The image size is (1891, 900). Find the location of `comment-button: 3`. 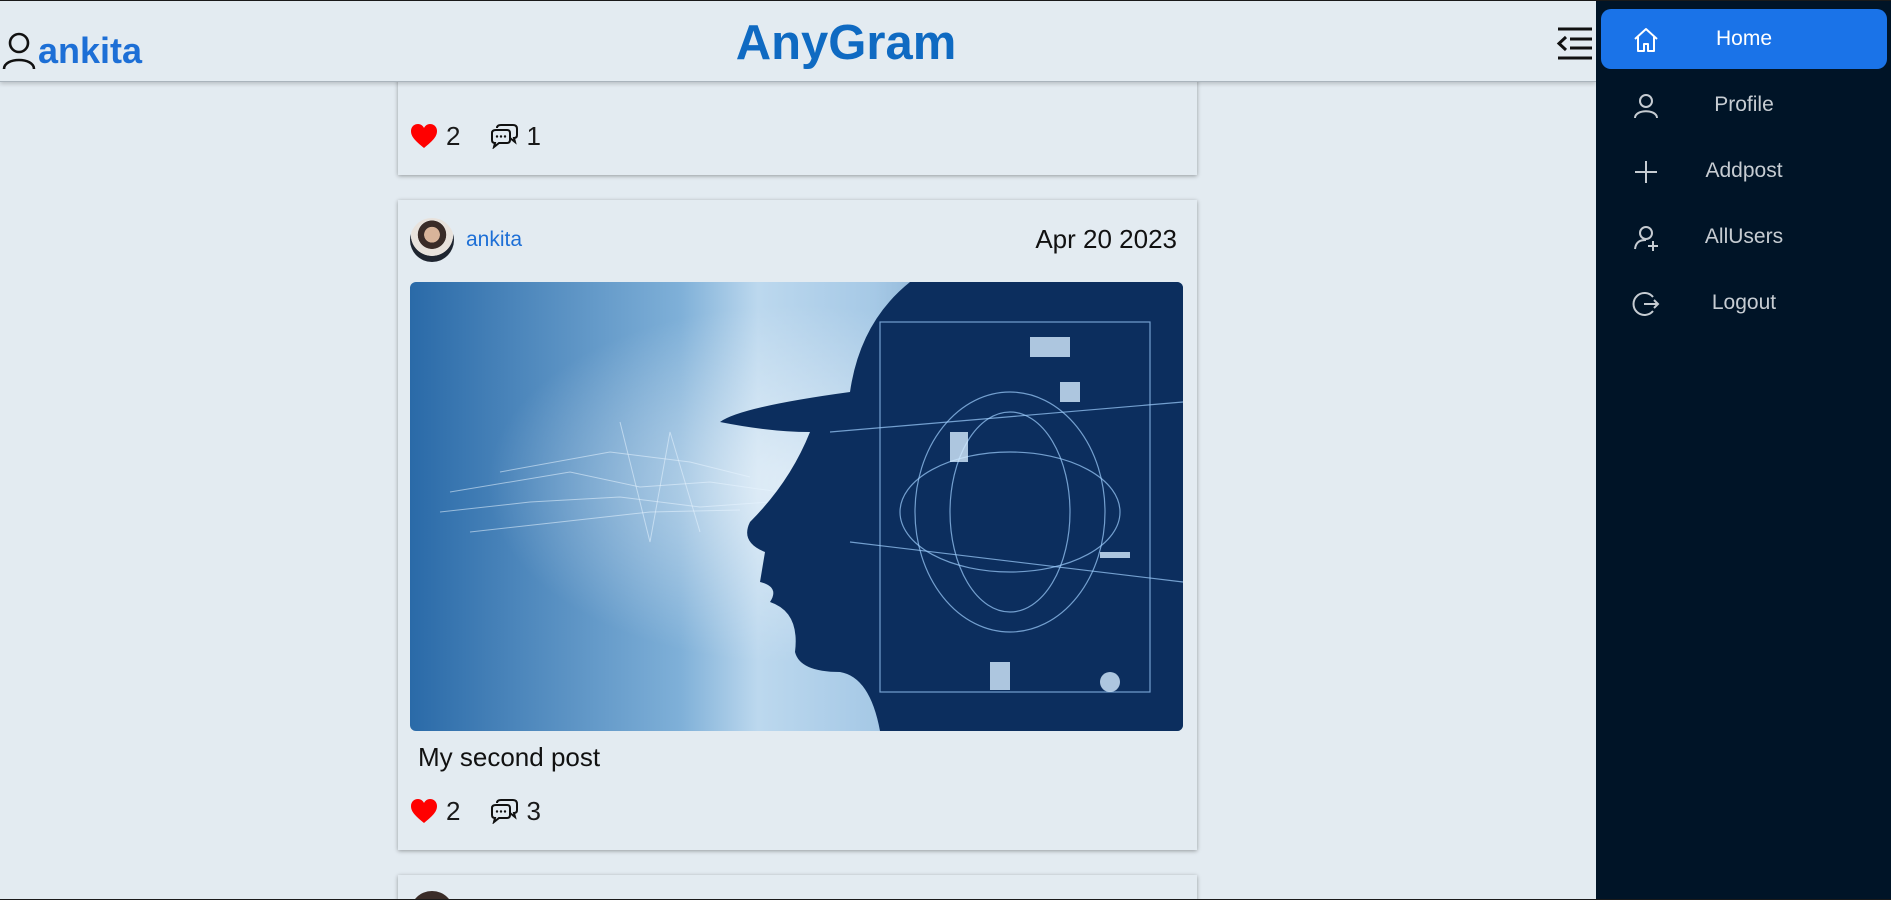

comment-button: 3 is located at coordinates (515, 811).